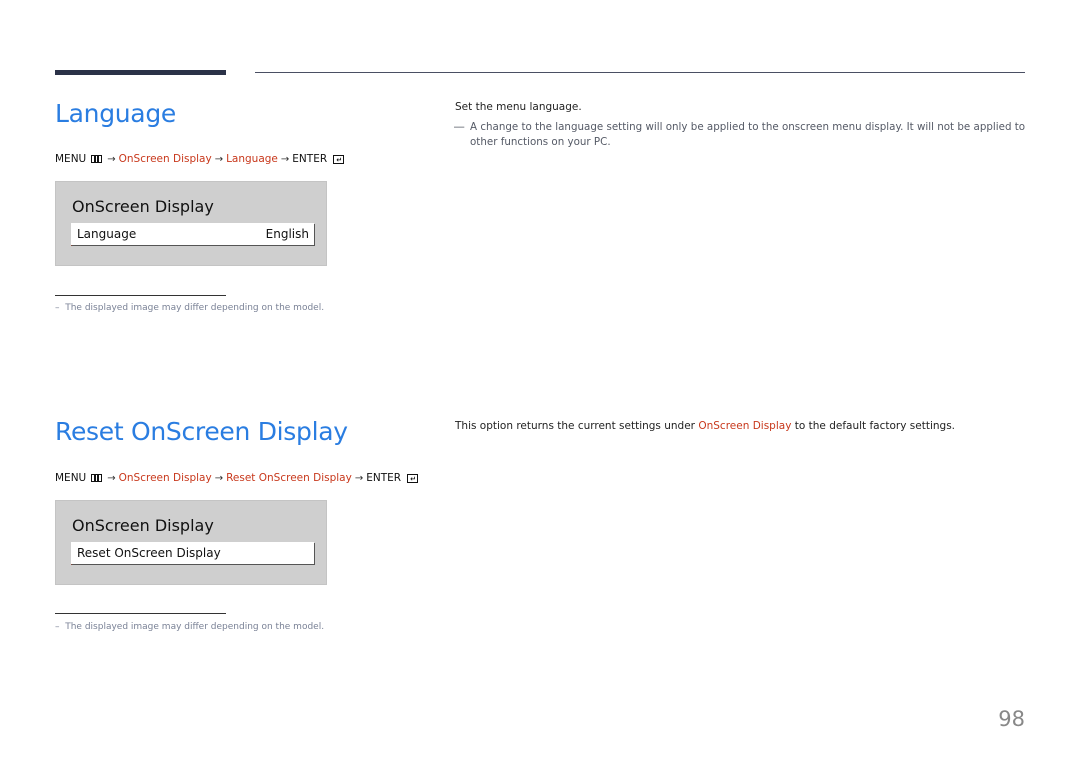 The height and width of the screenshot is (763, 1080). What do you see at coordinates (1011, 719) in the screenshot?
I see `page-number: 98` at bounding box center [1011, 719].